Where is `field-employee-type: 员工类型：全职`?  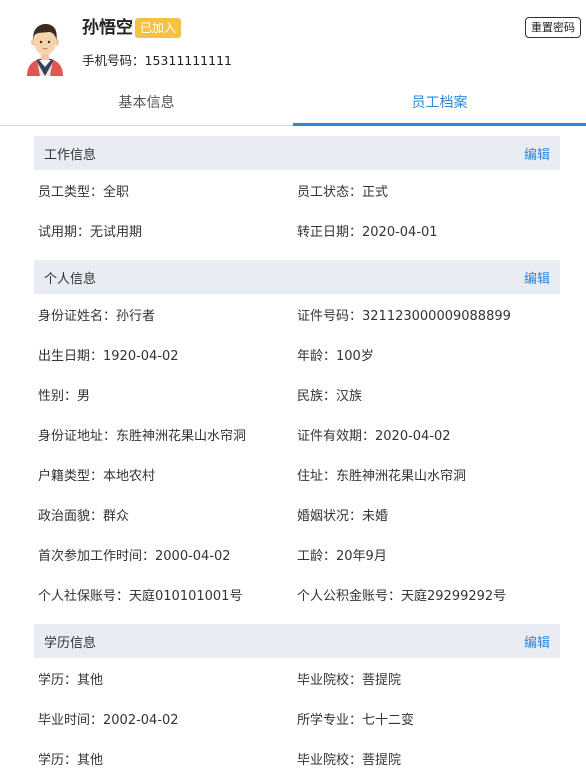
field-employee-type: 员工类型：全职 is located at coordinates (84, 192).